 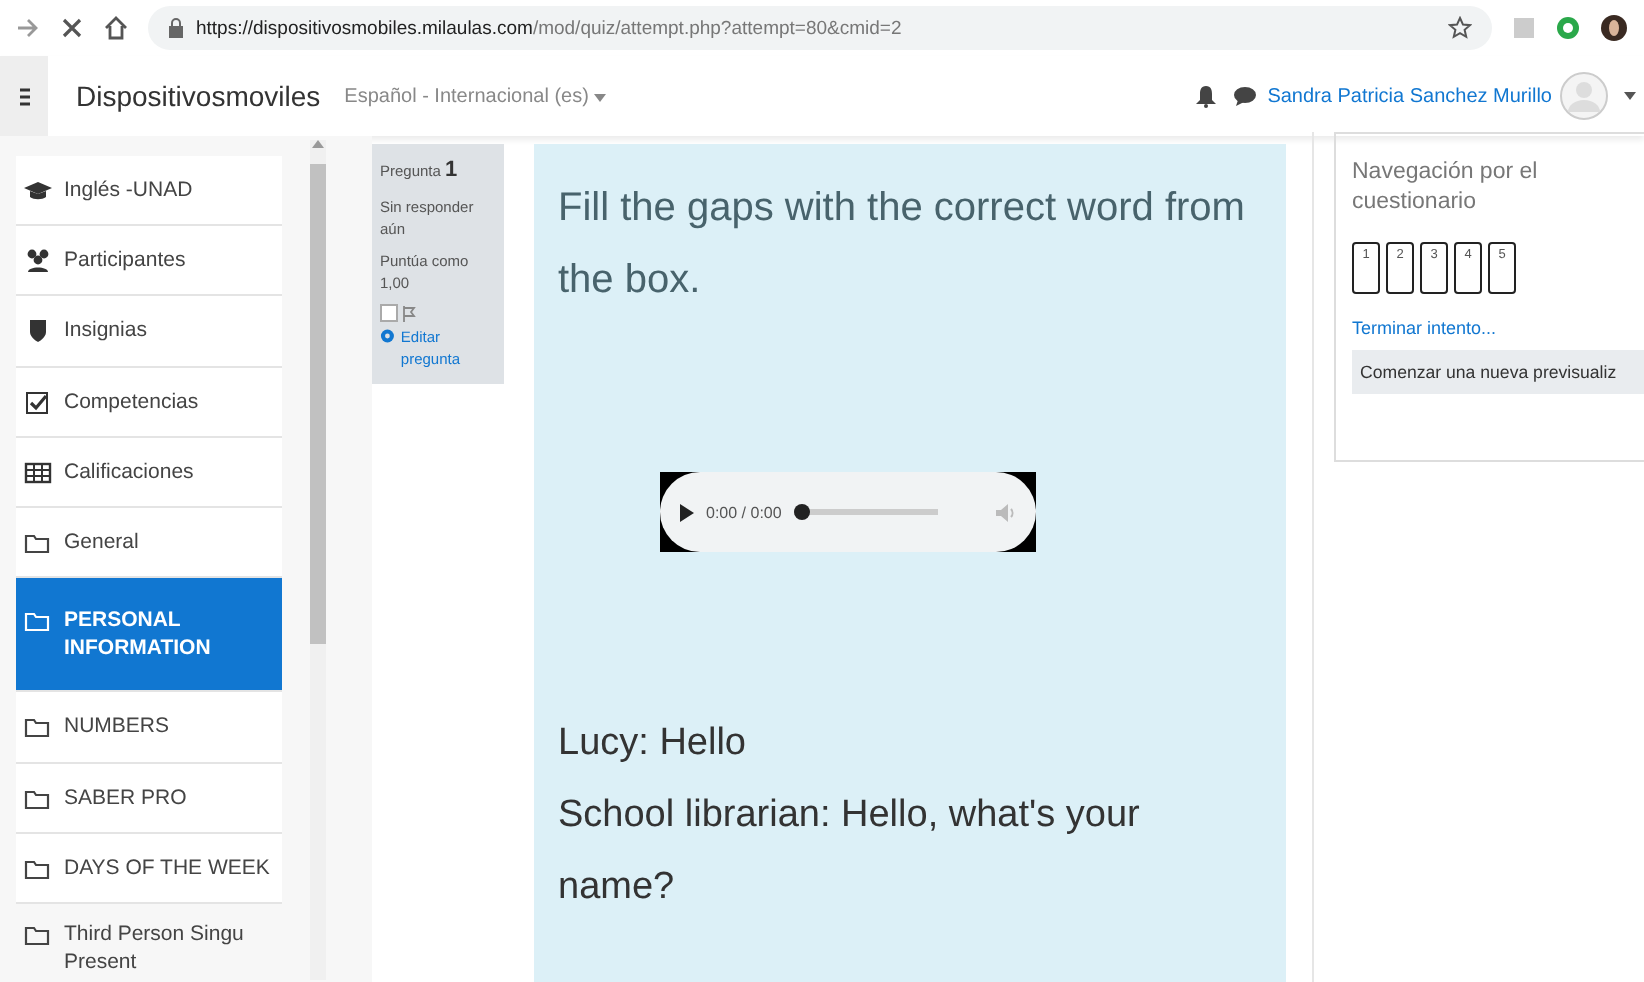 What do you see at coordinates (149, 261) in the screenshot?
I see `sidebar-item: Participantes` at bounding box center [149, 261].